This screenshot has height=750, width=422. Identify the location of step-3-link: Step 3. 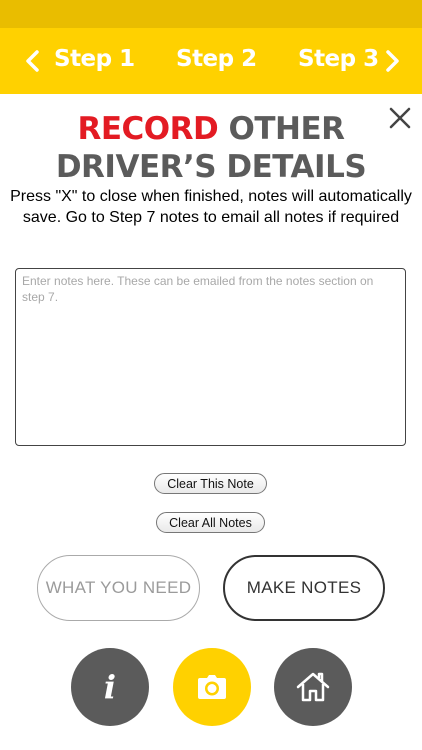
(338, 59).